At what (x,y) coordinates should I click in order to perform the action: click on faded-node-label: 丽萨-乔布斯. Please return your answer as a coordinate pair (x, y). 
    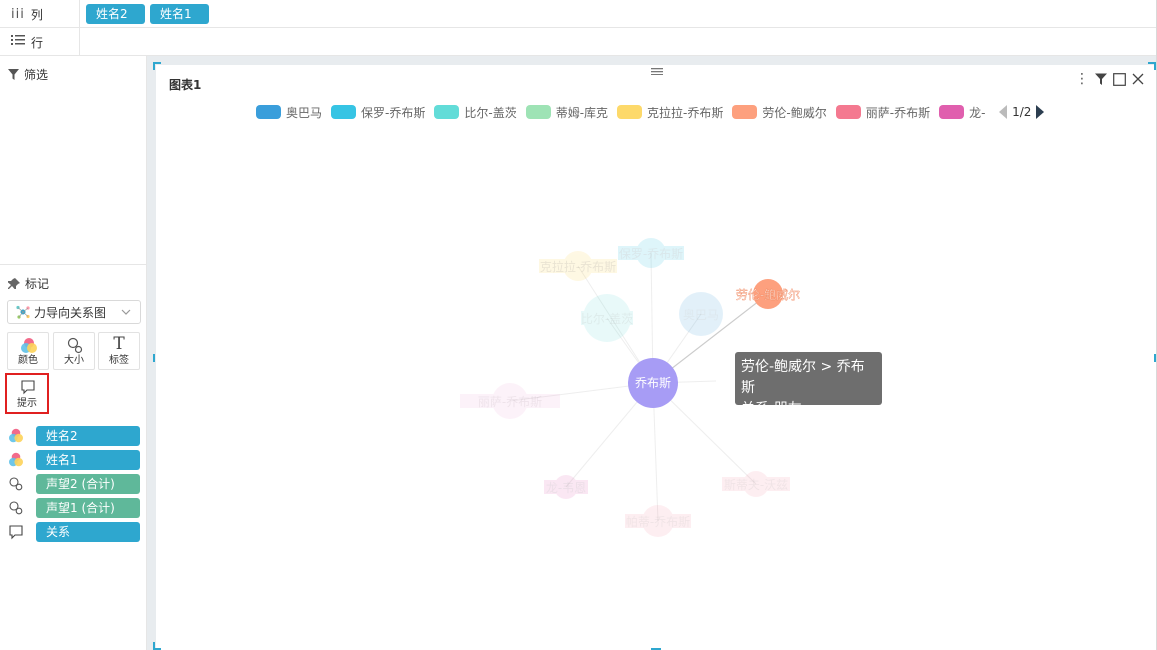
    Looking at the image, I should click on (510, 402).